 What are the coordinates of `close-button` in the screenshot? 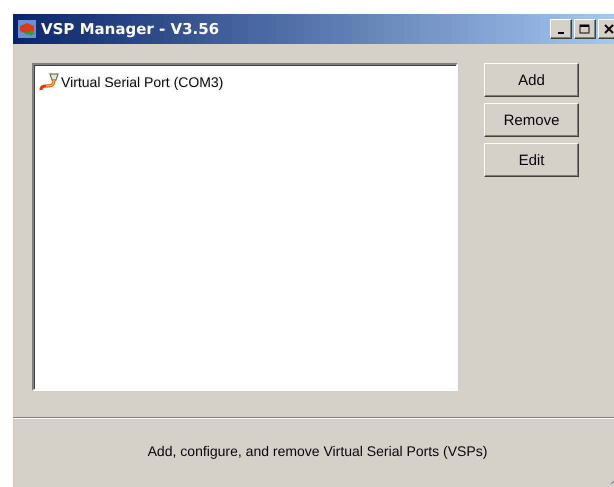 It's located at (606, 29).